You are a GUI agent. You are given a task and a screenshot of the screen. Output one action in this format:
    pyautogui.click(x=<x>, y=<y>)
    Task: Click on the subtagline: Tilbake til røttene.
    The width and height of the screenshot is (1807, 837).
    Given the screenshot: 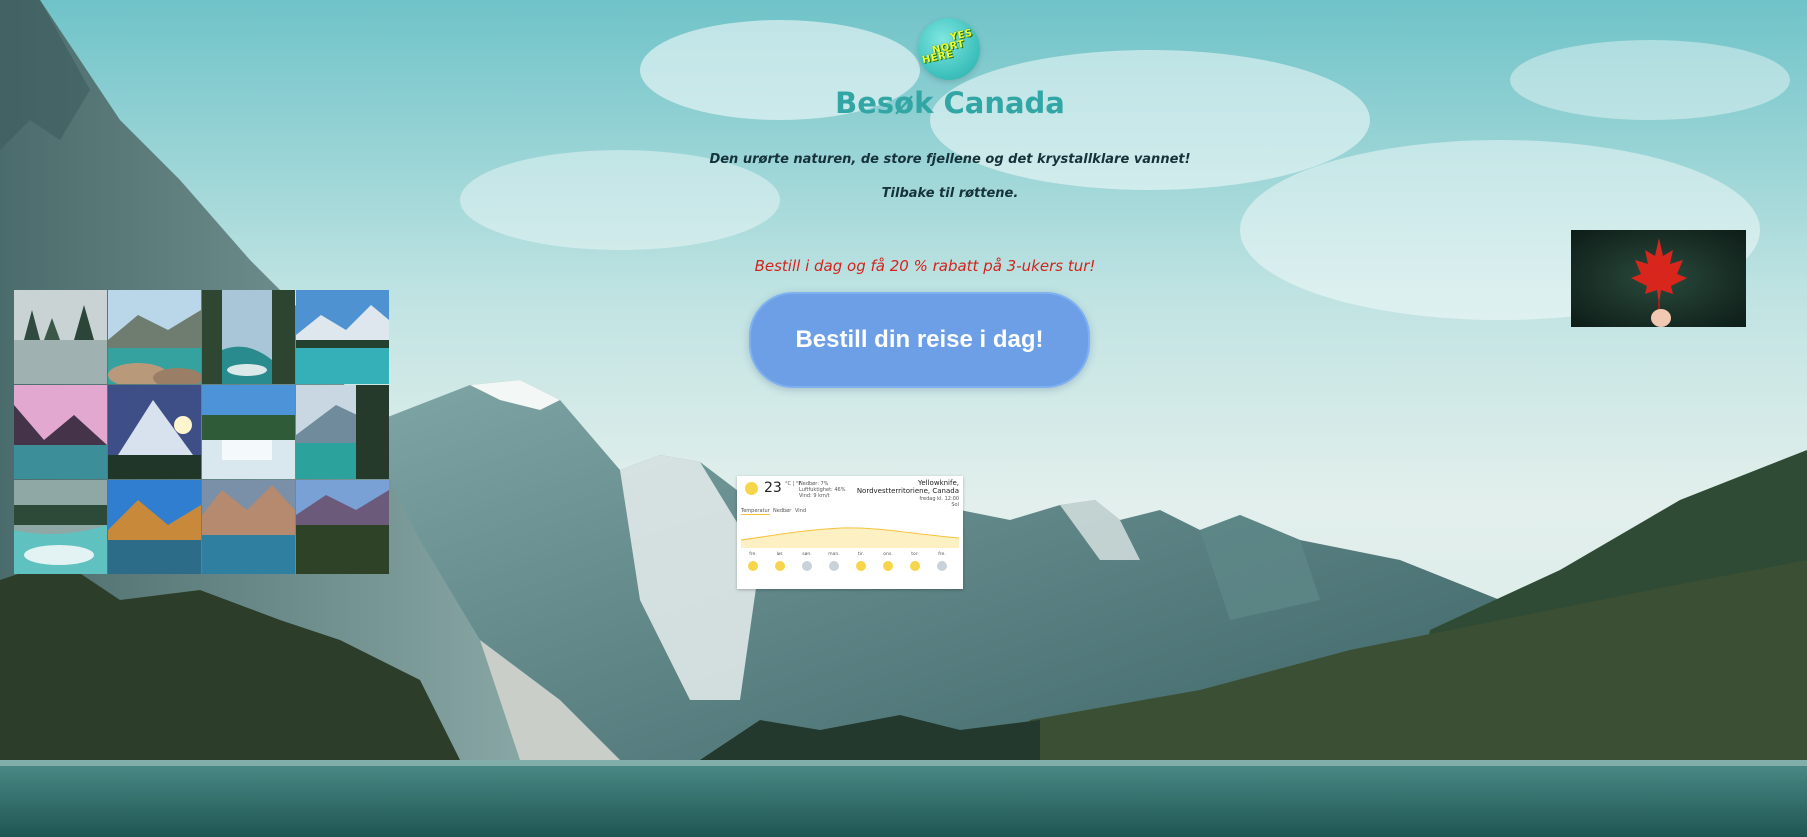 What is the action you would take?
    pyautogui.click(x=950, y=193)
    